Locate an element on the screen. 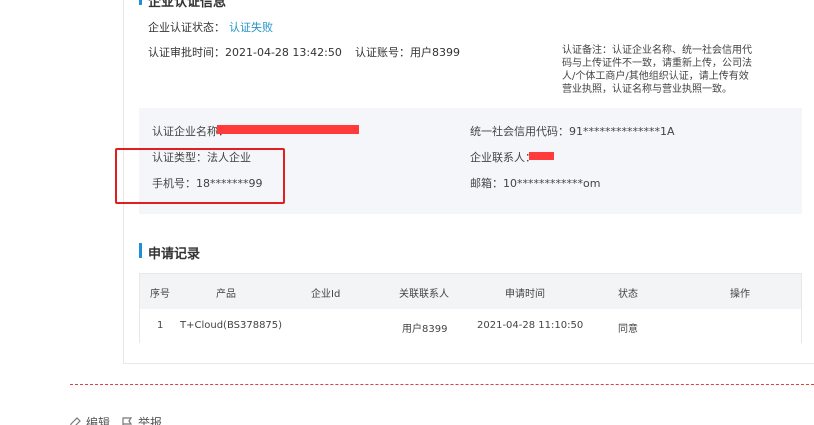  redacted-contact is located at coordinates (541, 156).